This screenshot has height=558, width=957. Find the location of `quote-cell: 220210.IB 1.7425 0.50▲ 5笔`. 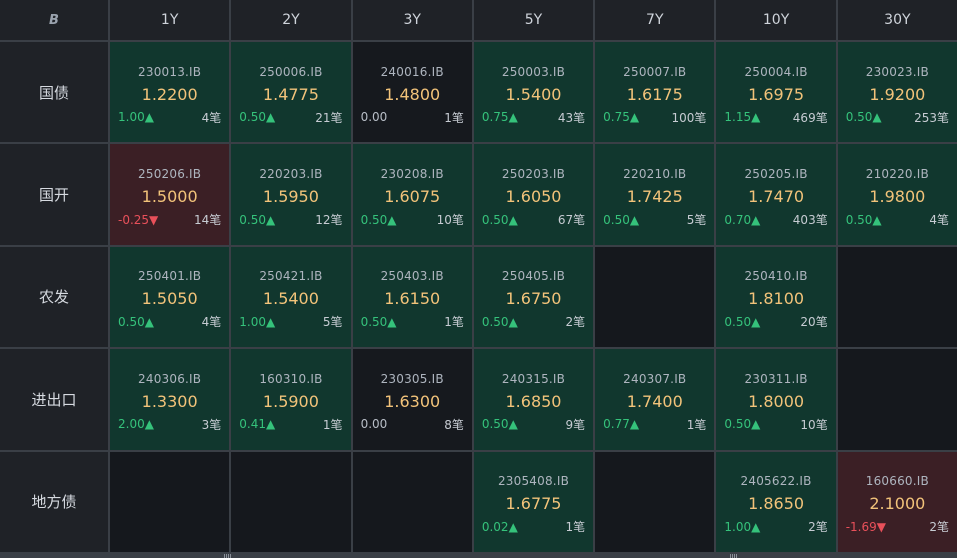

quote-cell: 220210.IB 1.7425 0.50▲ 5笔 is located at coordinates (655, 194).